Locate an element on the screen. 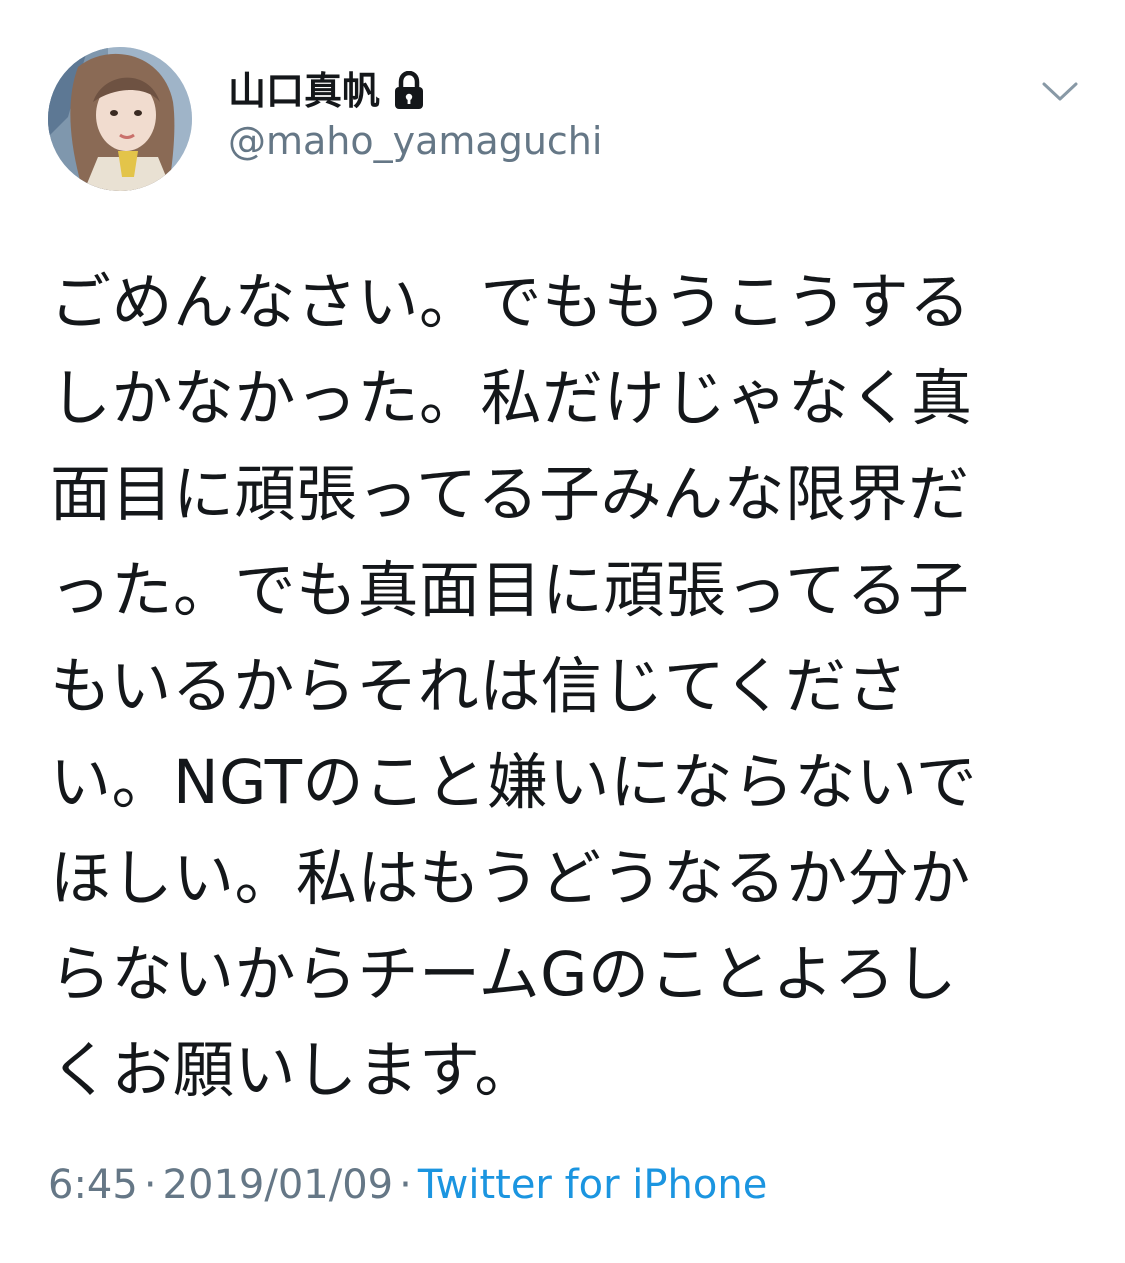 The image size is (1125, 1263). tweet-text-line: ほしい。私はもうどうなるか分か is located at coordinates (510, 878).